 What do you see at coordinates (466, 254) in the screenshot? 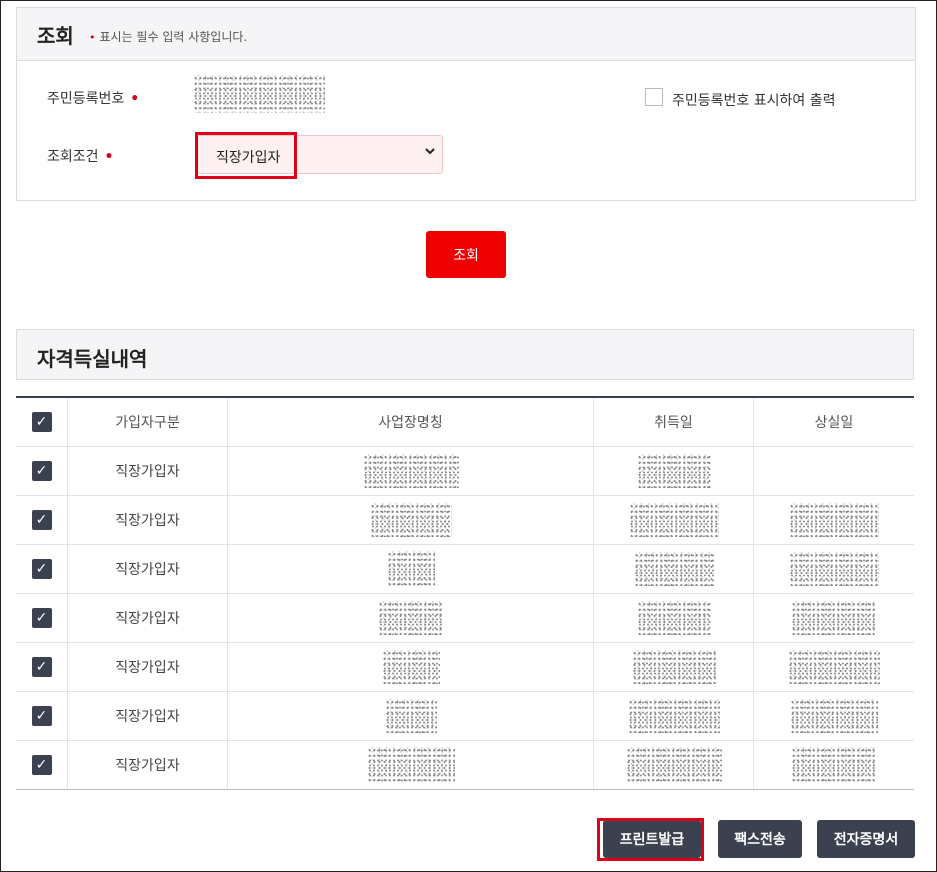
I see `search-button: 조회` at bounding box center [466, 254].